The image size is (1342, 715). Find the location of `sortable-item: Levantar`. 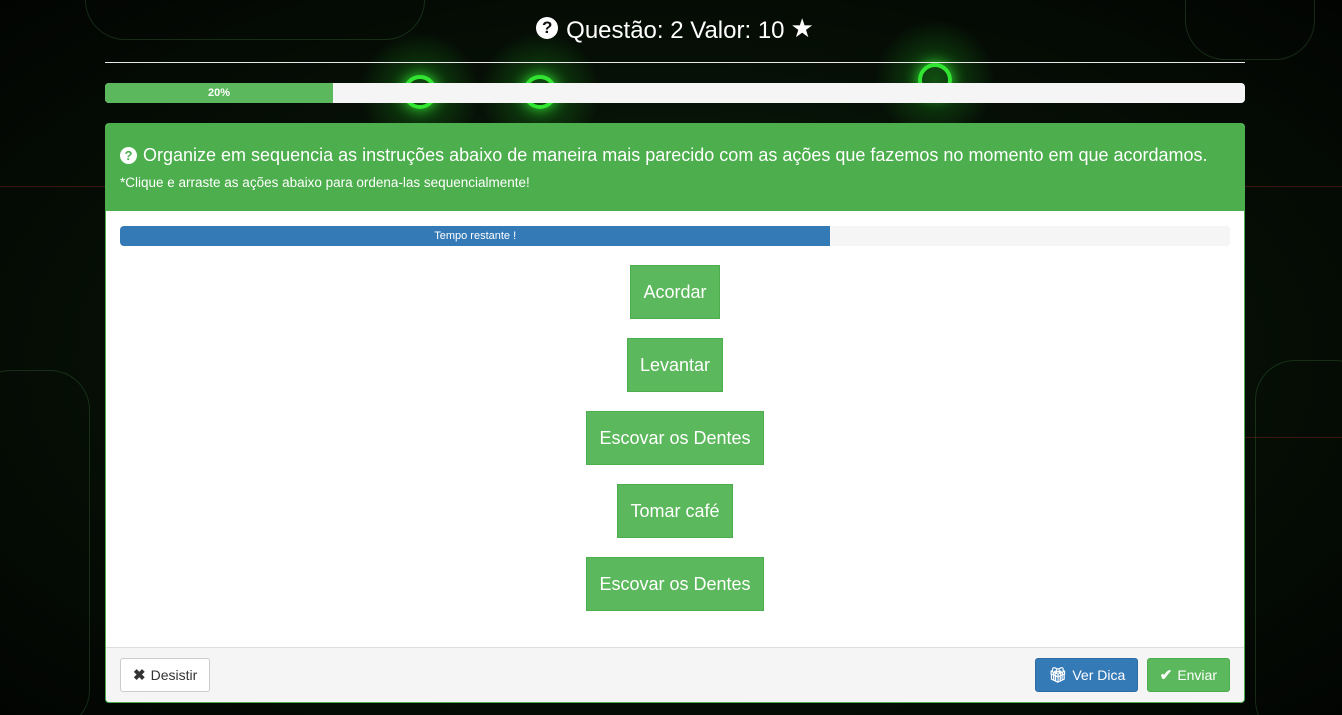

sortable-item: Levantar is located at coordinates (675, 365).